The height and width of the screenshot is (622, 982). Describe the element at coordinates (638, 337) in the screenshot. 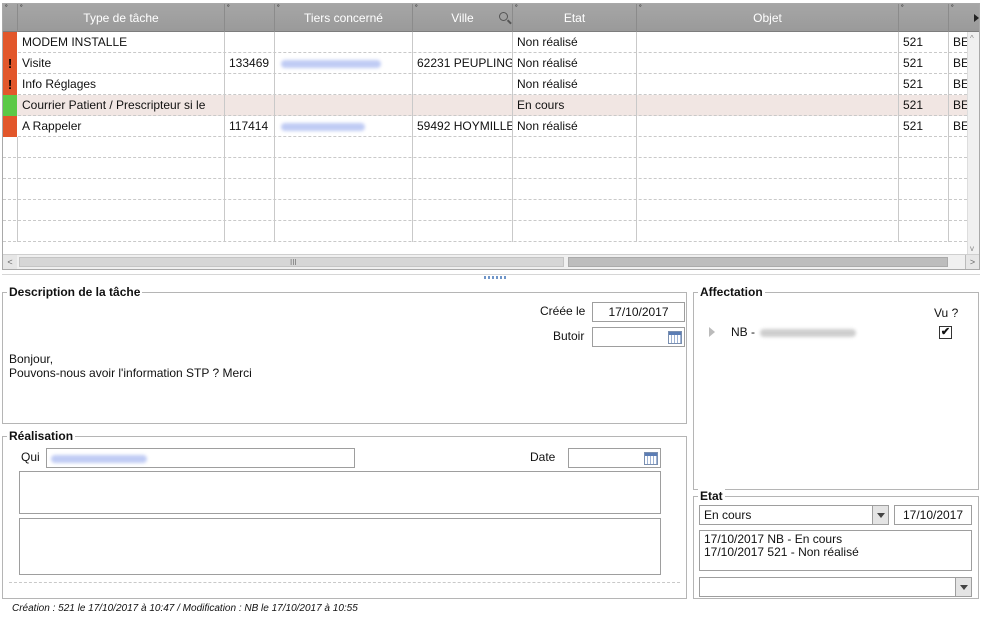

I see `due-date-field` at that location.